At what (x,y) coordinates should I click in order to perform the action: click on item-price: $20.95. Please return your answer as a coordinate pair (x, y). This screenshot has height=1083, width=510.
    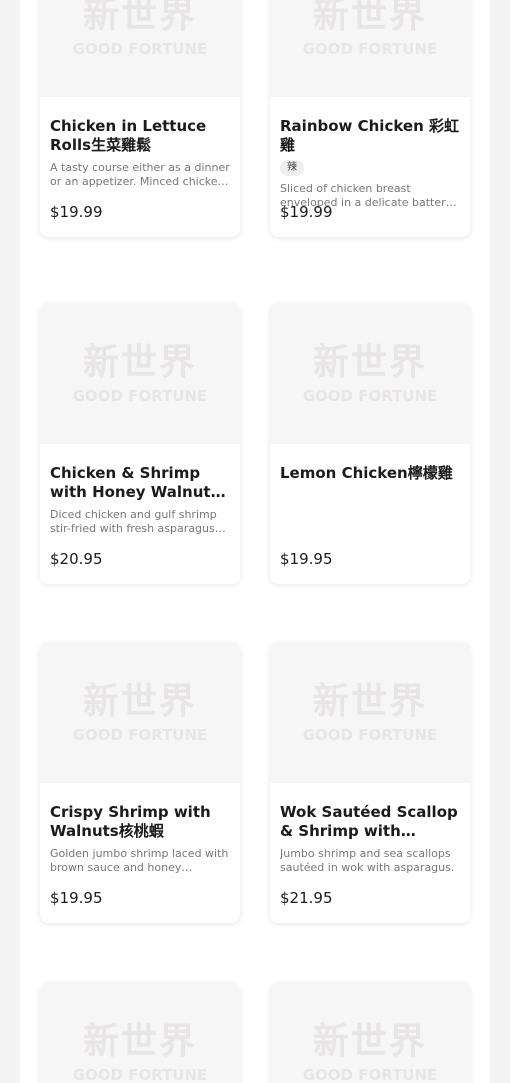
    Looking at the image, I should click on (76, 559).